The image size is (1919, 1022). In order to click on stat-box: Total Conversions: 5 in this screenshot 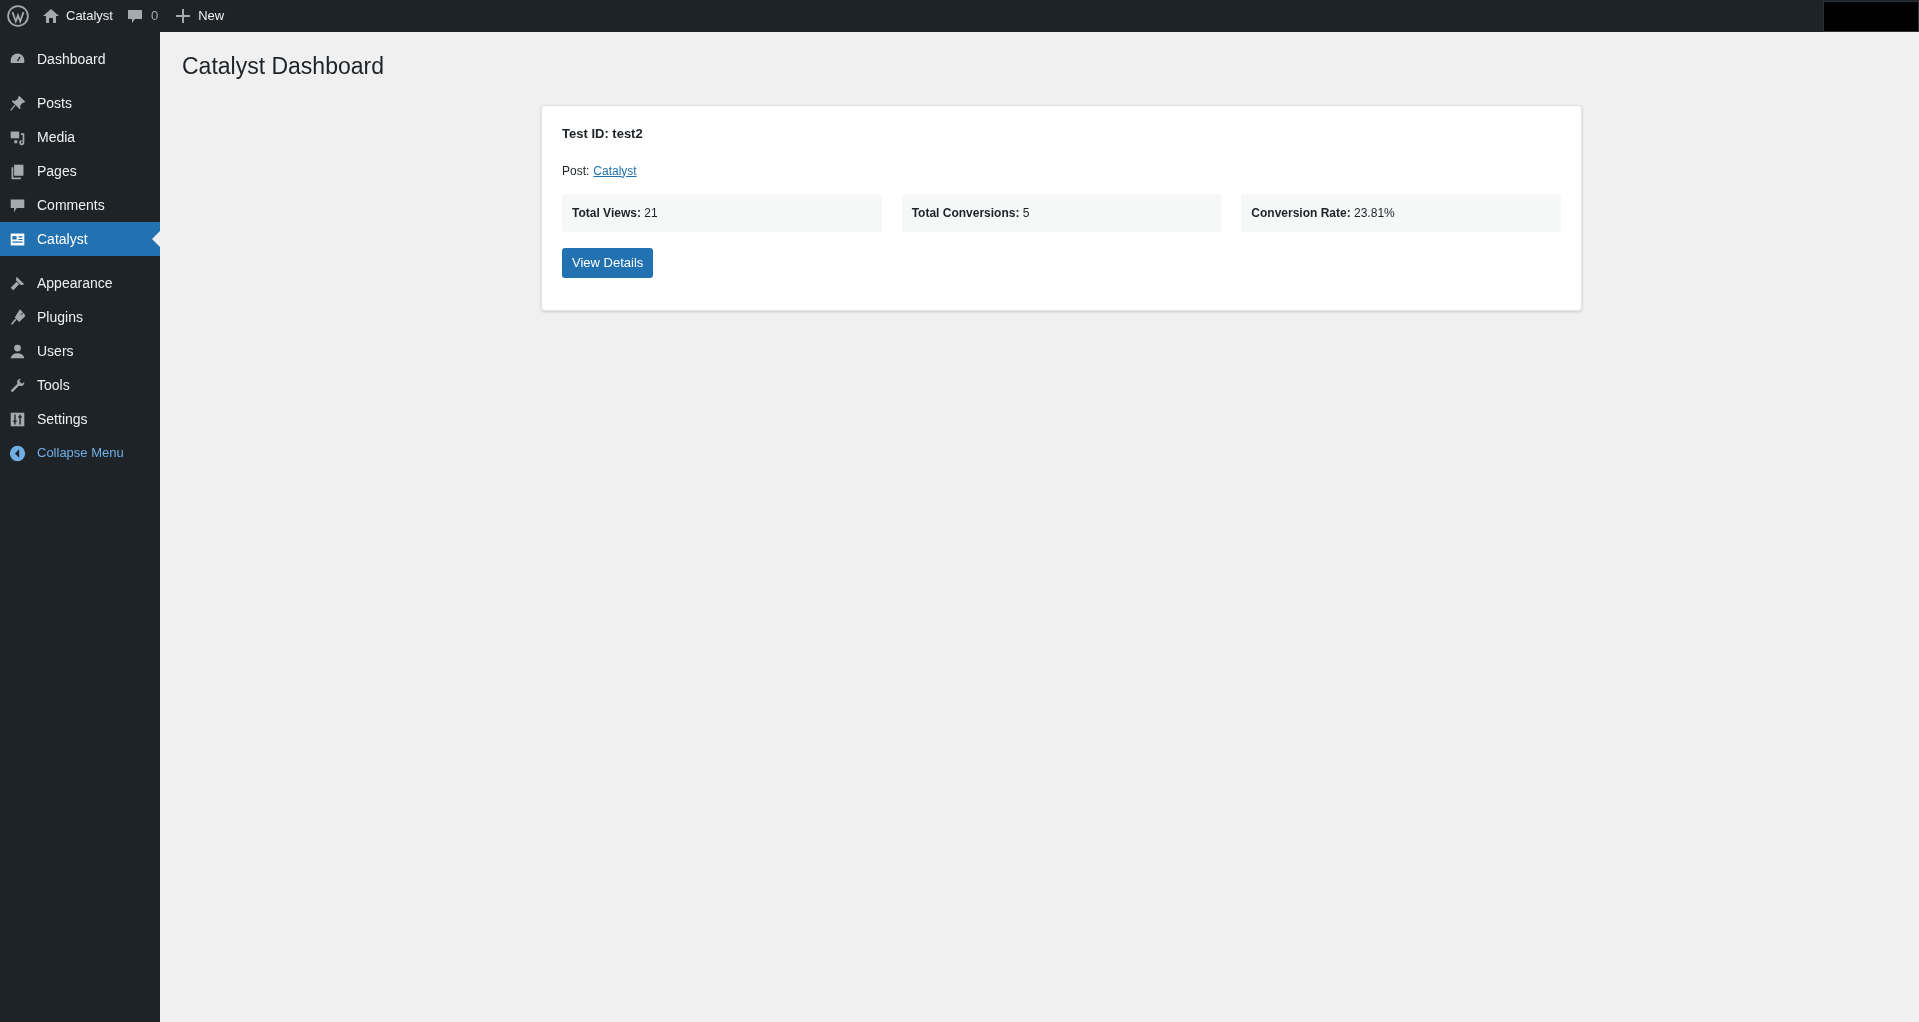, I will do `click(1061, 212)`.